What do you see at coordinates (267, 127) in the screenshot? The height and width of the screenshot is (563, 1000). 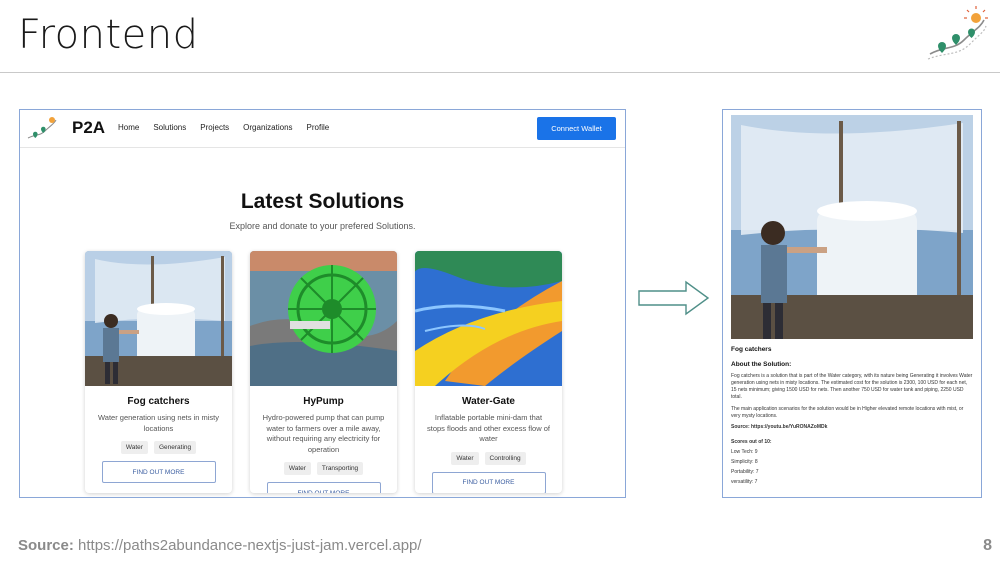 I see `nav-organizations: Organizations` at bounding box center [267, 127].